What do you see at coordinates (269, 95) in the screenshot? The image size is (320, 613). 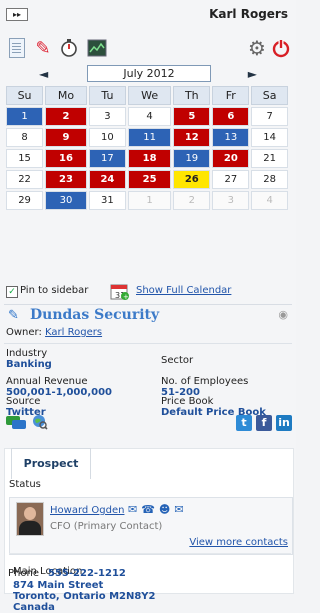 I see `weekday-header: Sa` at bounding box center [269, 95].